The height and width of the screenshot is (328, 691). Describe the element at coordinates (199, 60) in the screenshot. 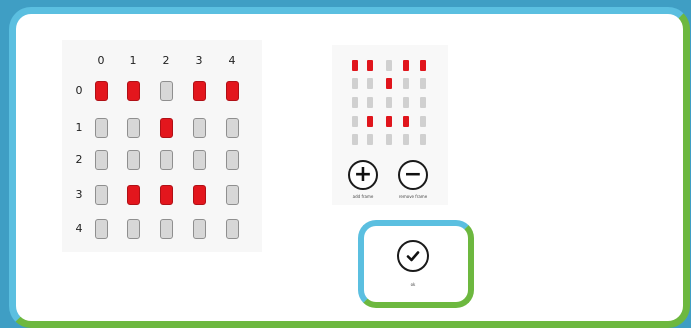

I see `column-label: 3` at that location.